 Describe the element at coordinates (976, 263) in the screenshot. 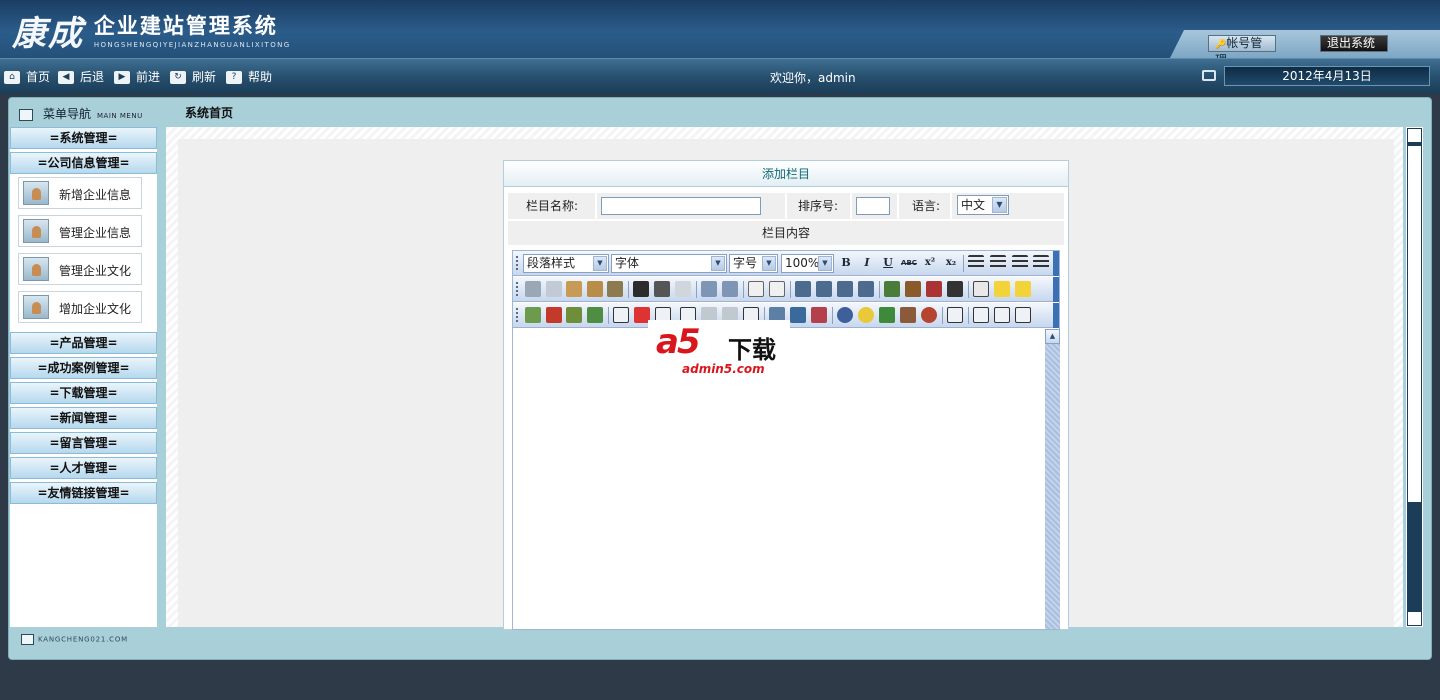

I see `align-left-icon` at that location.